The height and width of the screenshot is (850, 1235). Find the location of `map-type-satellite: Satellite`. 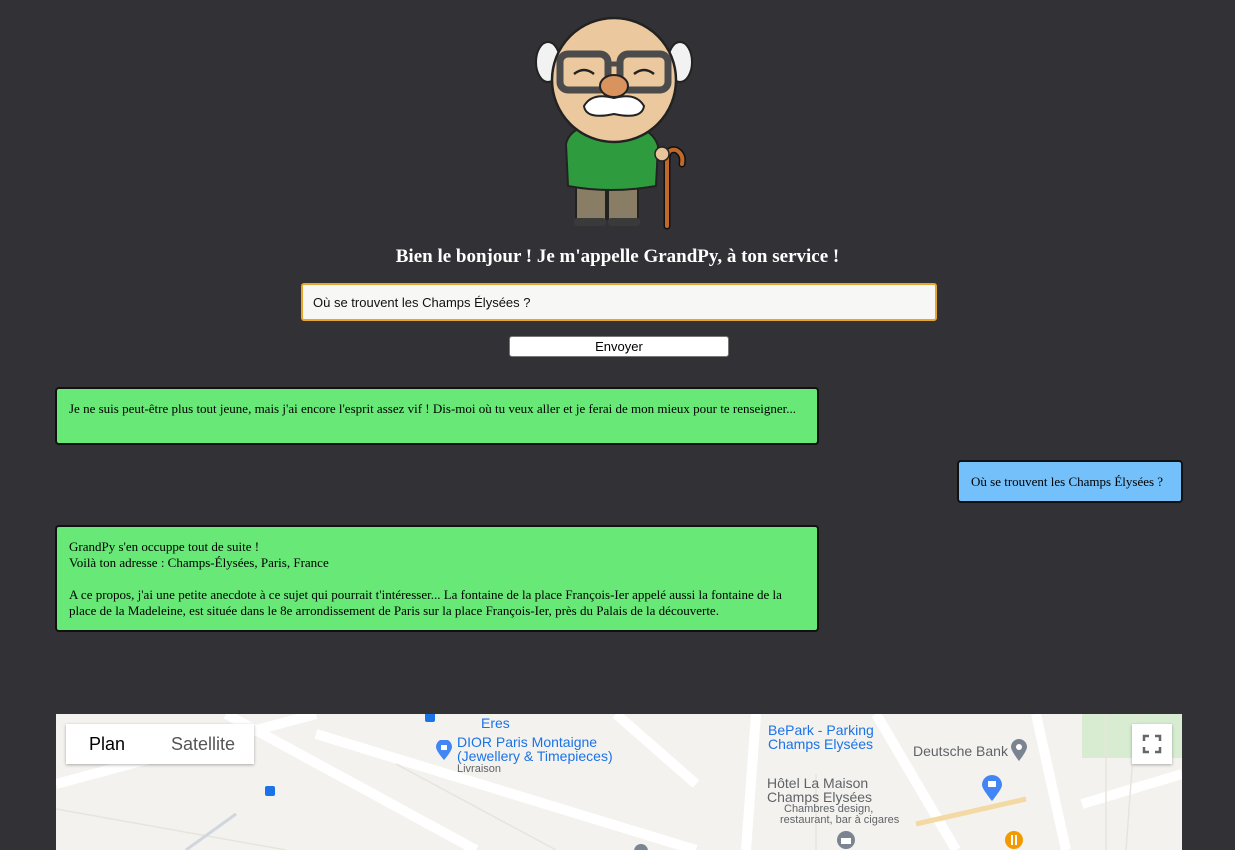

map-type-satellite: Satellite is located at coordinates (203, 744).